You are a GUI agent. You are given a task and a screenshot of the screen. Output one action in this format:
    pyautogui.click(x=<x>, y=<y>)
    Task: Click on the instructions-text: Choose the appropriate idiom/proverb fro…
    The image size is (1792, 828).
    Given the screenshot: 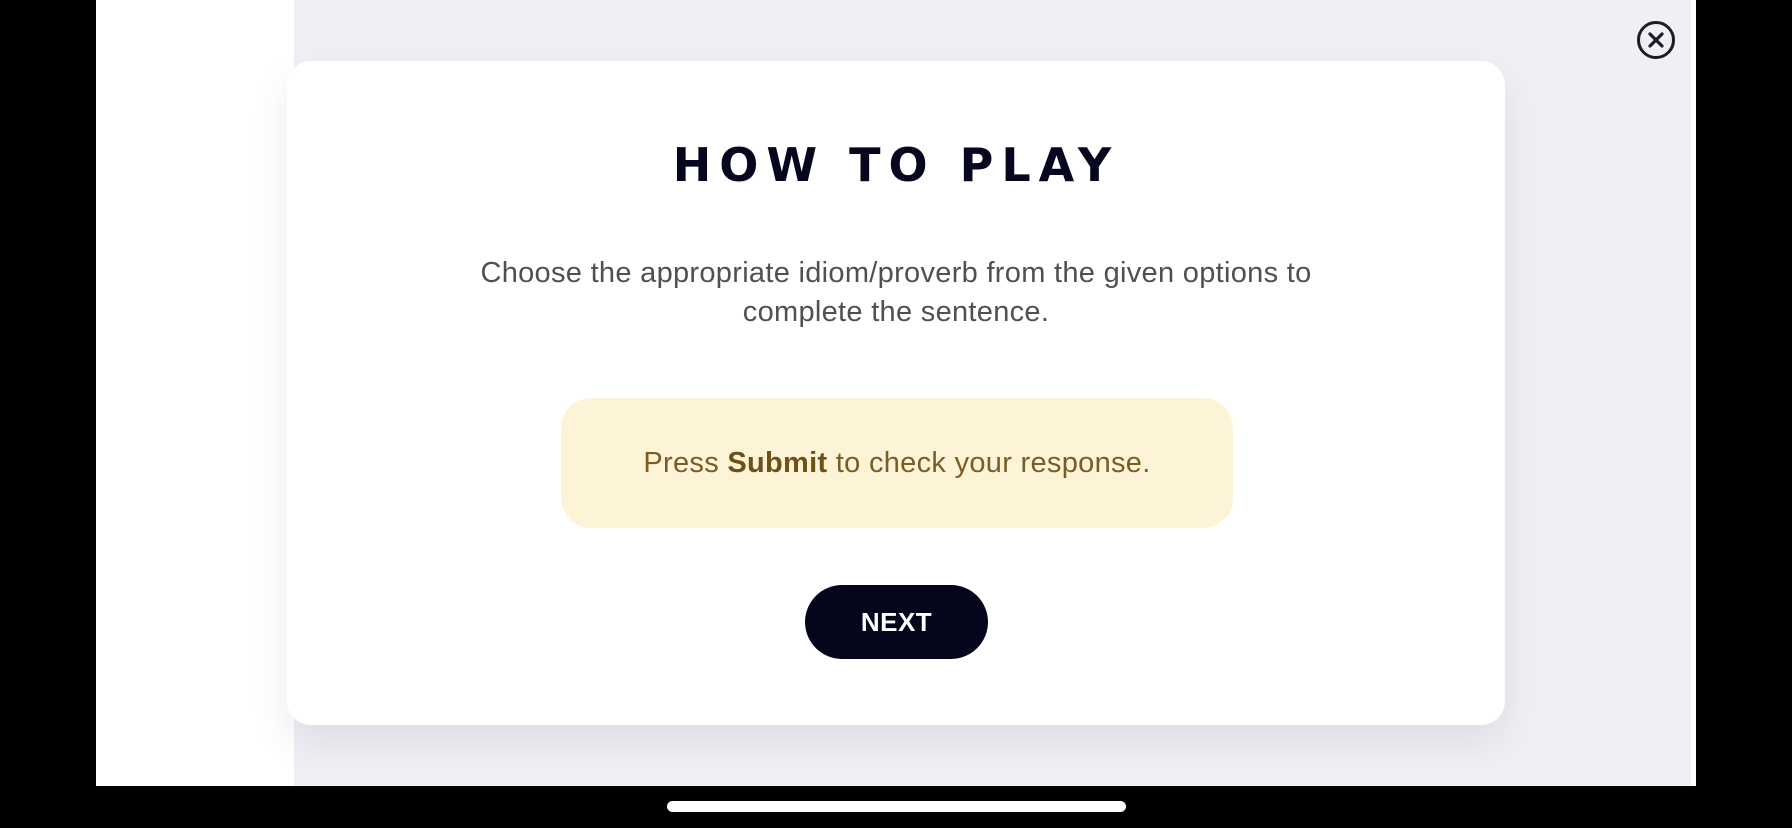 What is the action you would take?
    pyautogui.click(x=896, y=292)
    